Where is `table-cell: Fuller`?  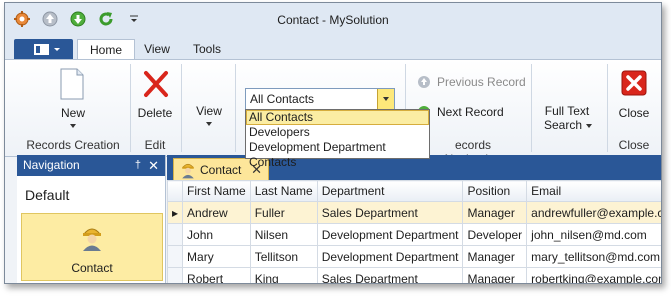 table-cell: Fuller is located at coordinates (283, 212).